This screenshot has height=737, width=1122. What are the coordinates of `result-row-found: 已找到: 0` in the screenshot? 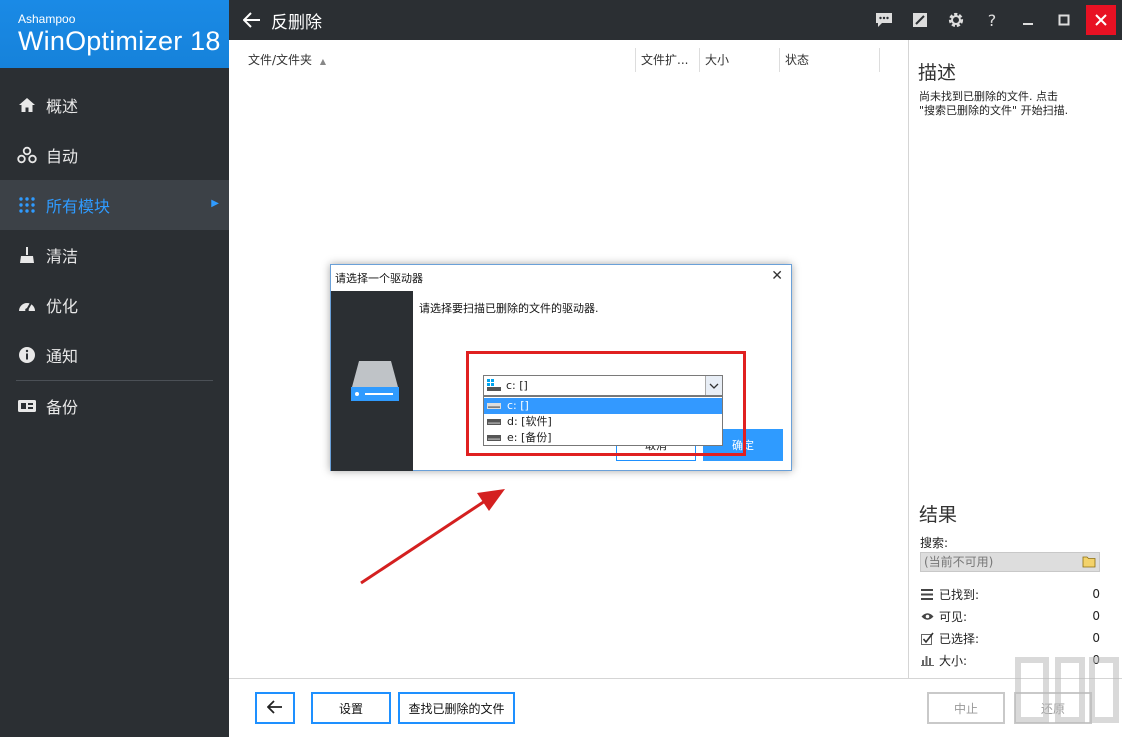 It's located at (1010, 594).